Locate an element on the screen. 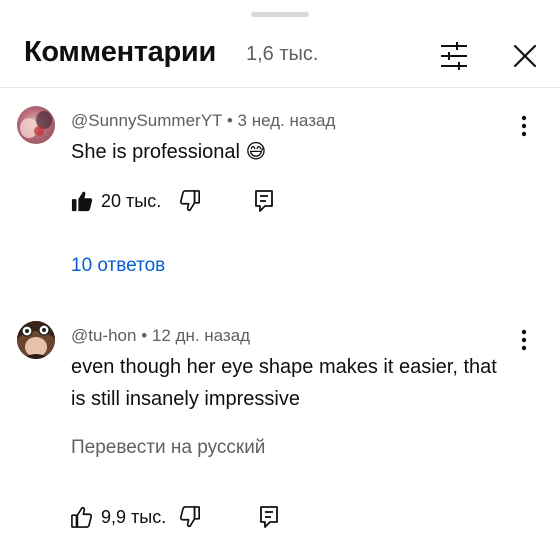  comment-time: 12 дн. назад is located at coordinates (201, 335).